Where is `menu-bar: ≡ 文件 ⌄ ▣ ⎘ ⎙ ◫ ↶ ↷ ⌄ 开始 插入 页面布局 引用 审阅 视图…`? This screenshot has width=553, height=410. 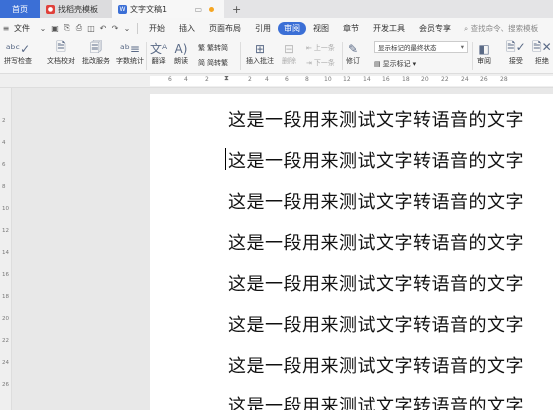
menu-bar: ≡ 文件 ⌄ ▣ ⎘ ⎙ ◫ ↶ ↷ ⌄ 开始 插入 页面布局 引用 审阅 视图… is located at coordinates (276, 28).